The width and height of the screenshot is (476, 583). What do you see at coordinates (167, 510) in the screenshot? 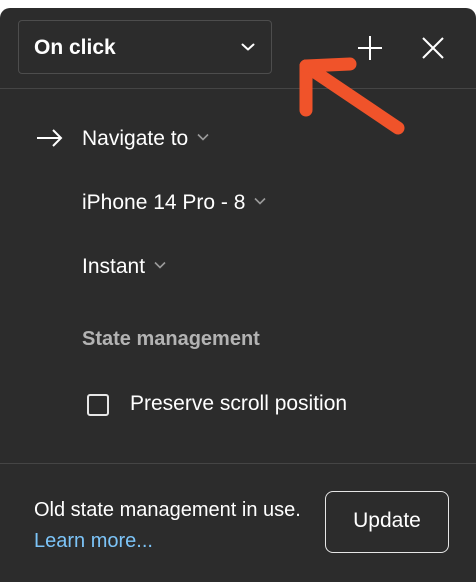
I see `footer-message-text: Old state management in use.` at bounding box center [167, 510].